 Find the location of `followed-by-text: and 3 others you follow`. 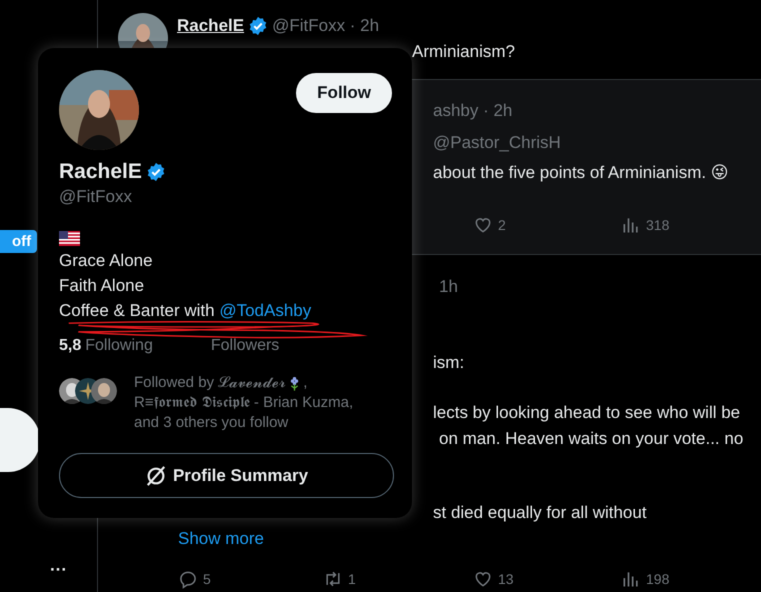

followed-by-text: and 3 others you follow is located at coordinates (211, 423).